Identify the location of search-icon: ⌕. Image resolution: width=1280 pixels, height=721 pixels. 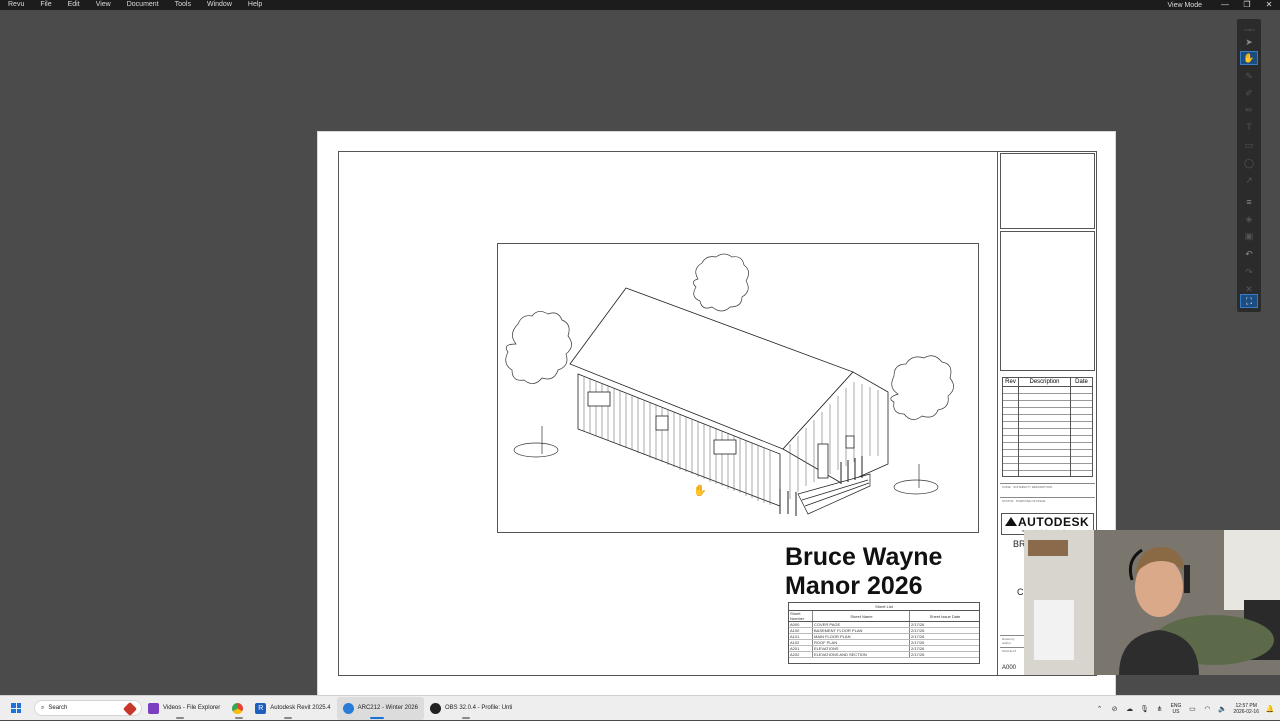
(43, 707).